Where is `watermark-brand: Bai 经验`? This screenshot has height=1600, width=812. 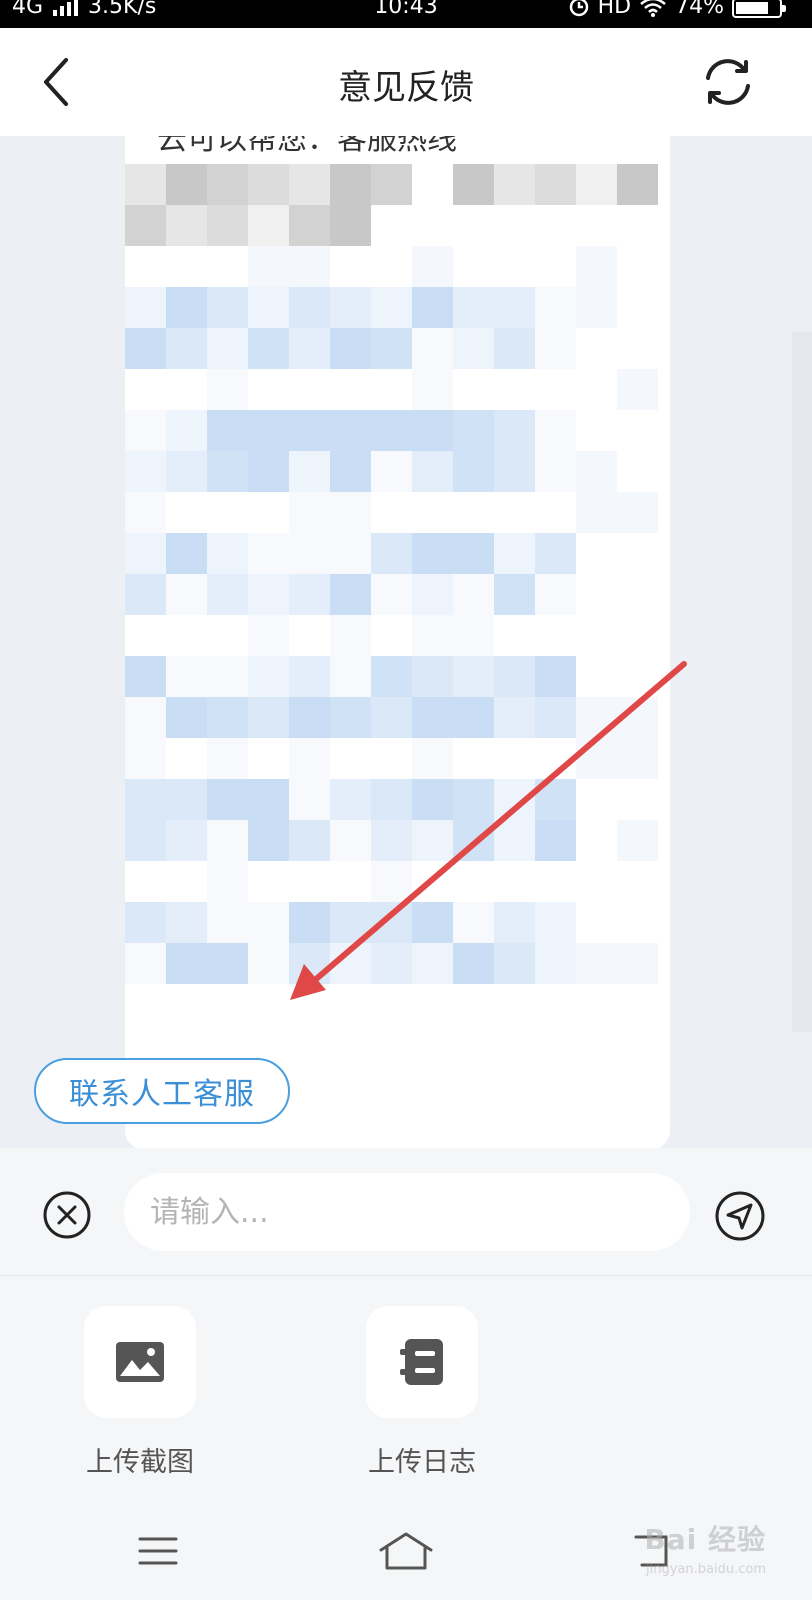
watermark-brand: Bai 经验 is located at coordinates (705, 1539).